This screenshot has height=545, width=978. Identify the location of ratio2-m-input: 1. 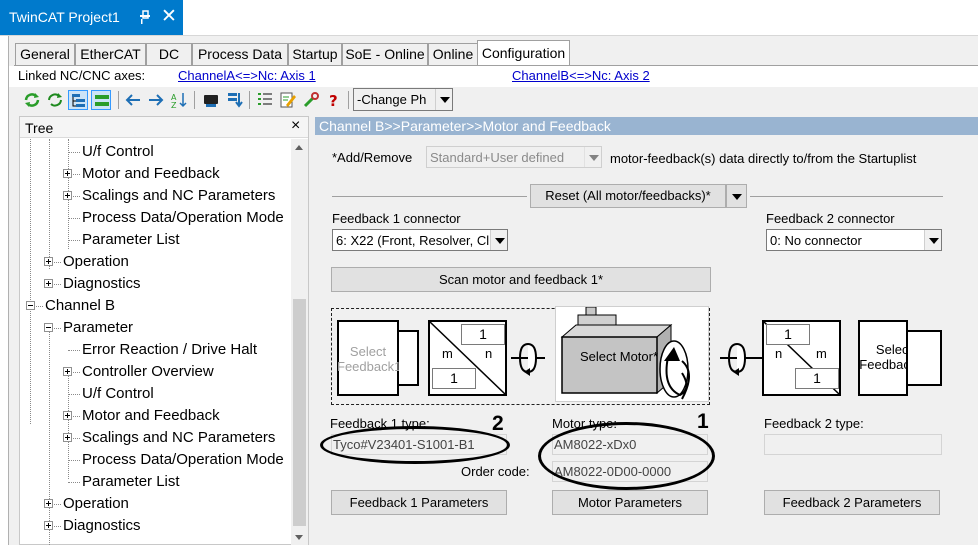
(817, 378).